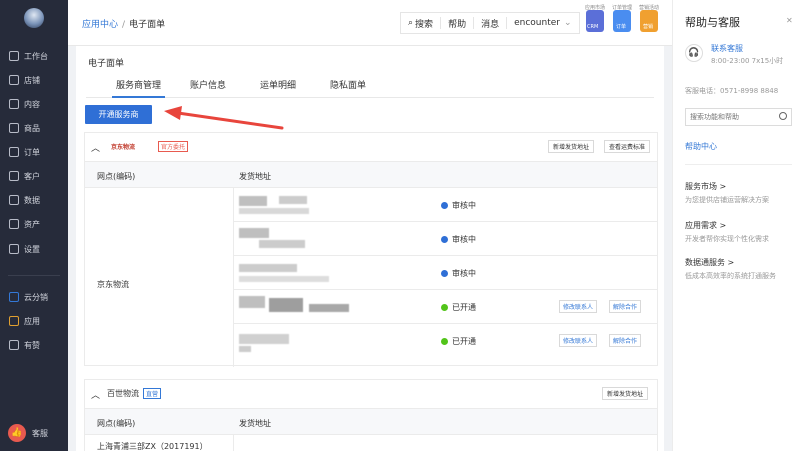 The height and width of the screenshot is (451, 800). Describe the element at coordinates (34, 275) in the screenshot. I see `nav-divider` at that location.